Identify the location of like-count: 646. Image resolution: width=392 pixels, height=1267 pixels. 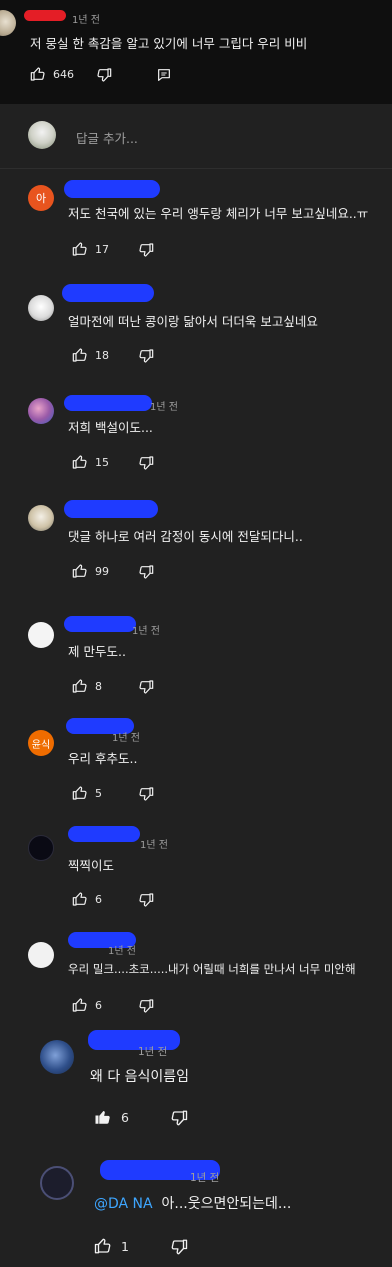
(63, 74).